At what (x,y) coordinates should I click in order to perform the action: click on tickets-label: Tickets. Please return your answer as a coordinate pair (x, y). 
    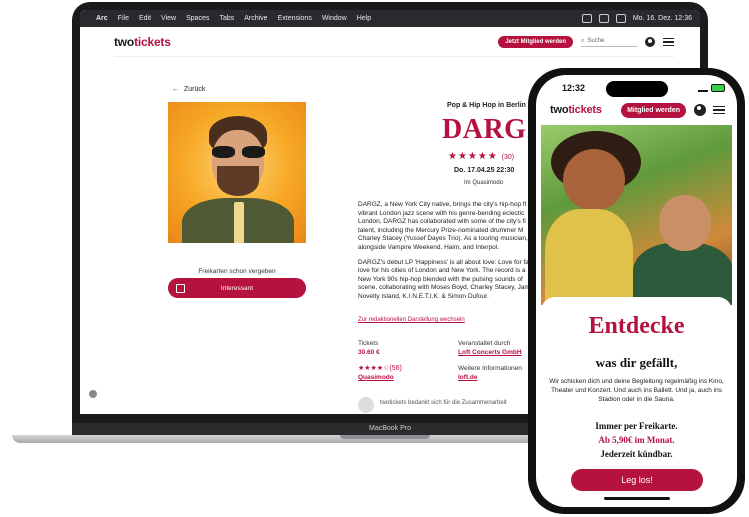
    Looking at the image, I should click on (368, 343).